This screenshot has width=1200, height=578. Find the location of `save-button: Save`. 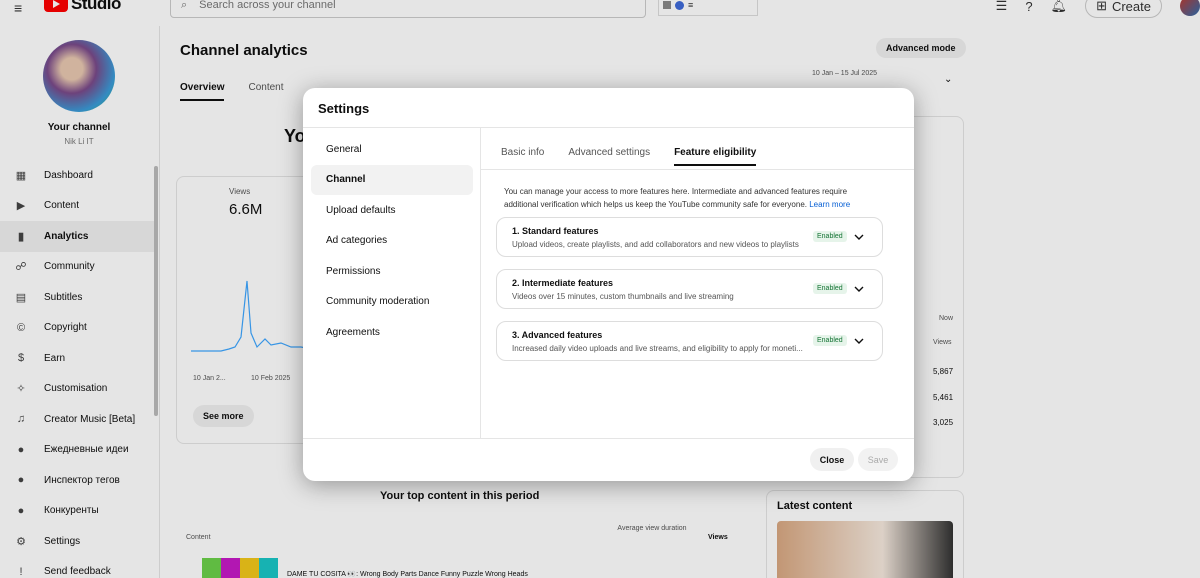

save-button: Save is located at coordinates (878, 459).